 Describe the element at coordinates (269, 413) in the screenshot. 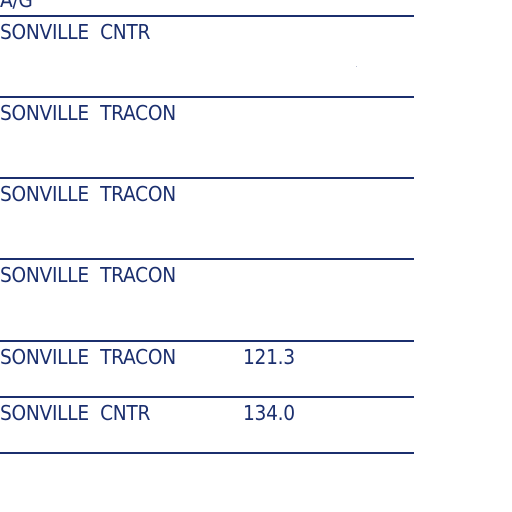

I see `entry-frequency: 134.0` at that location.